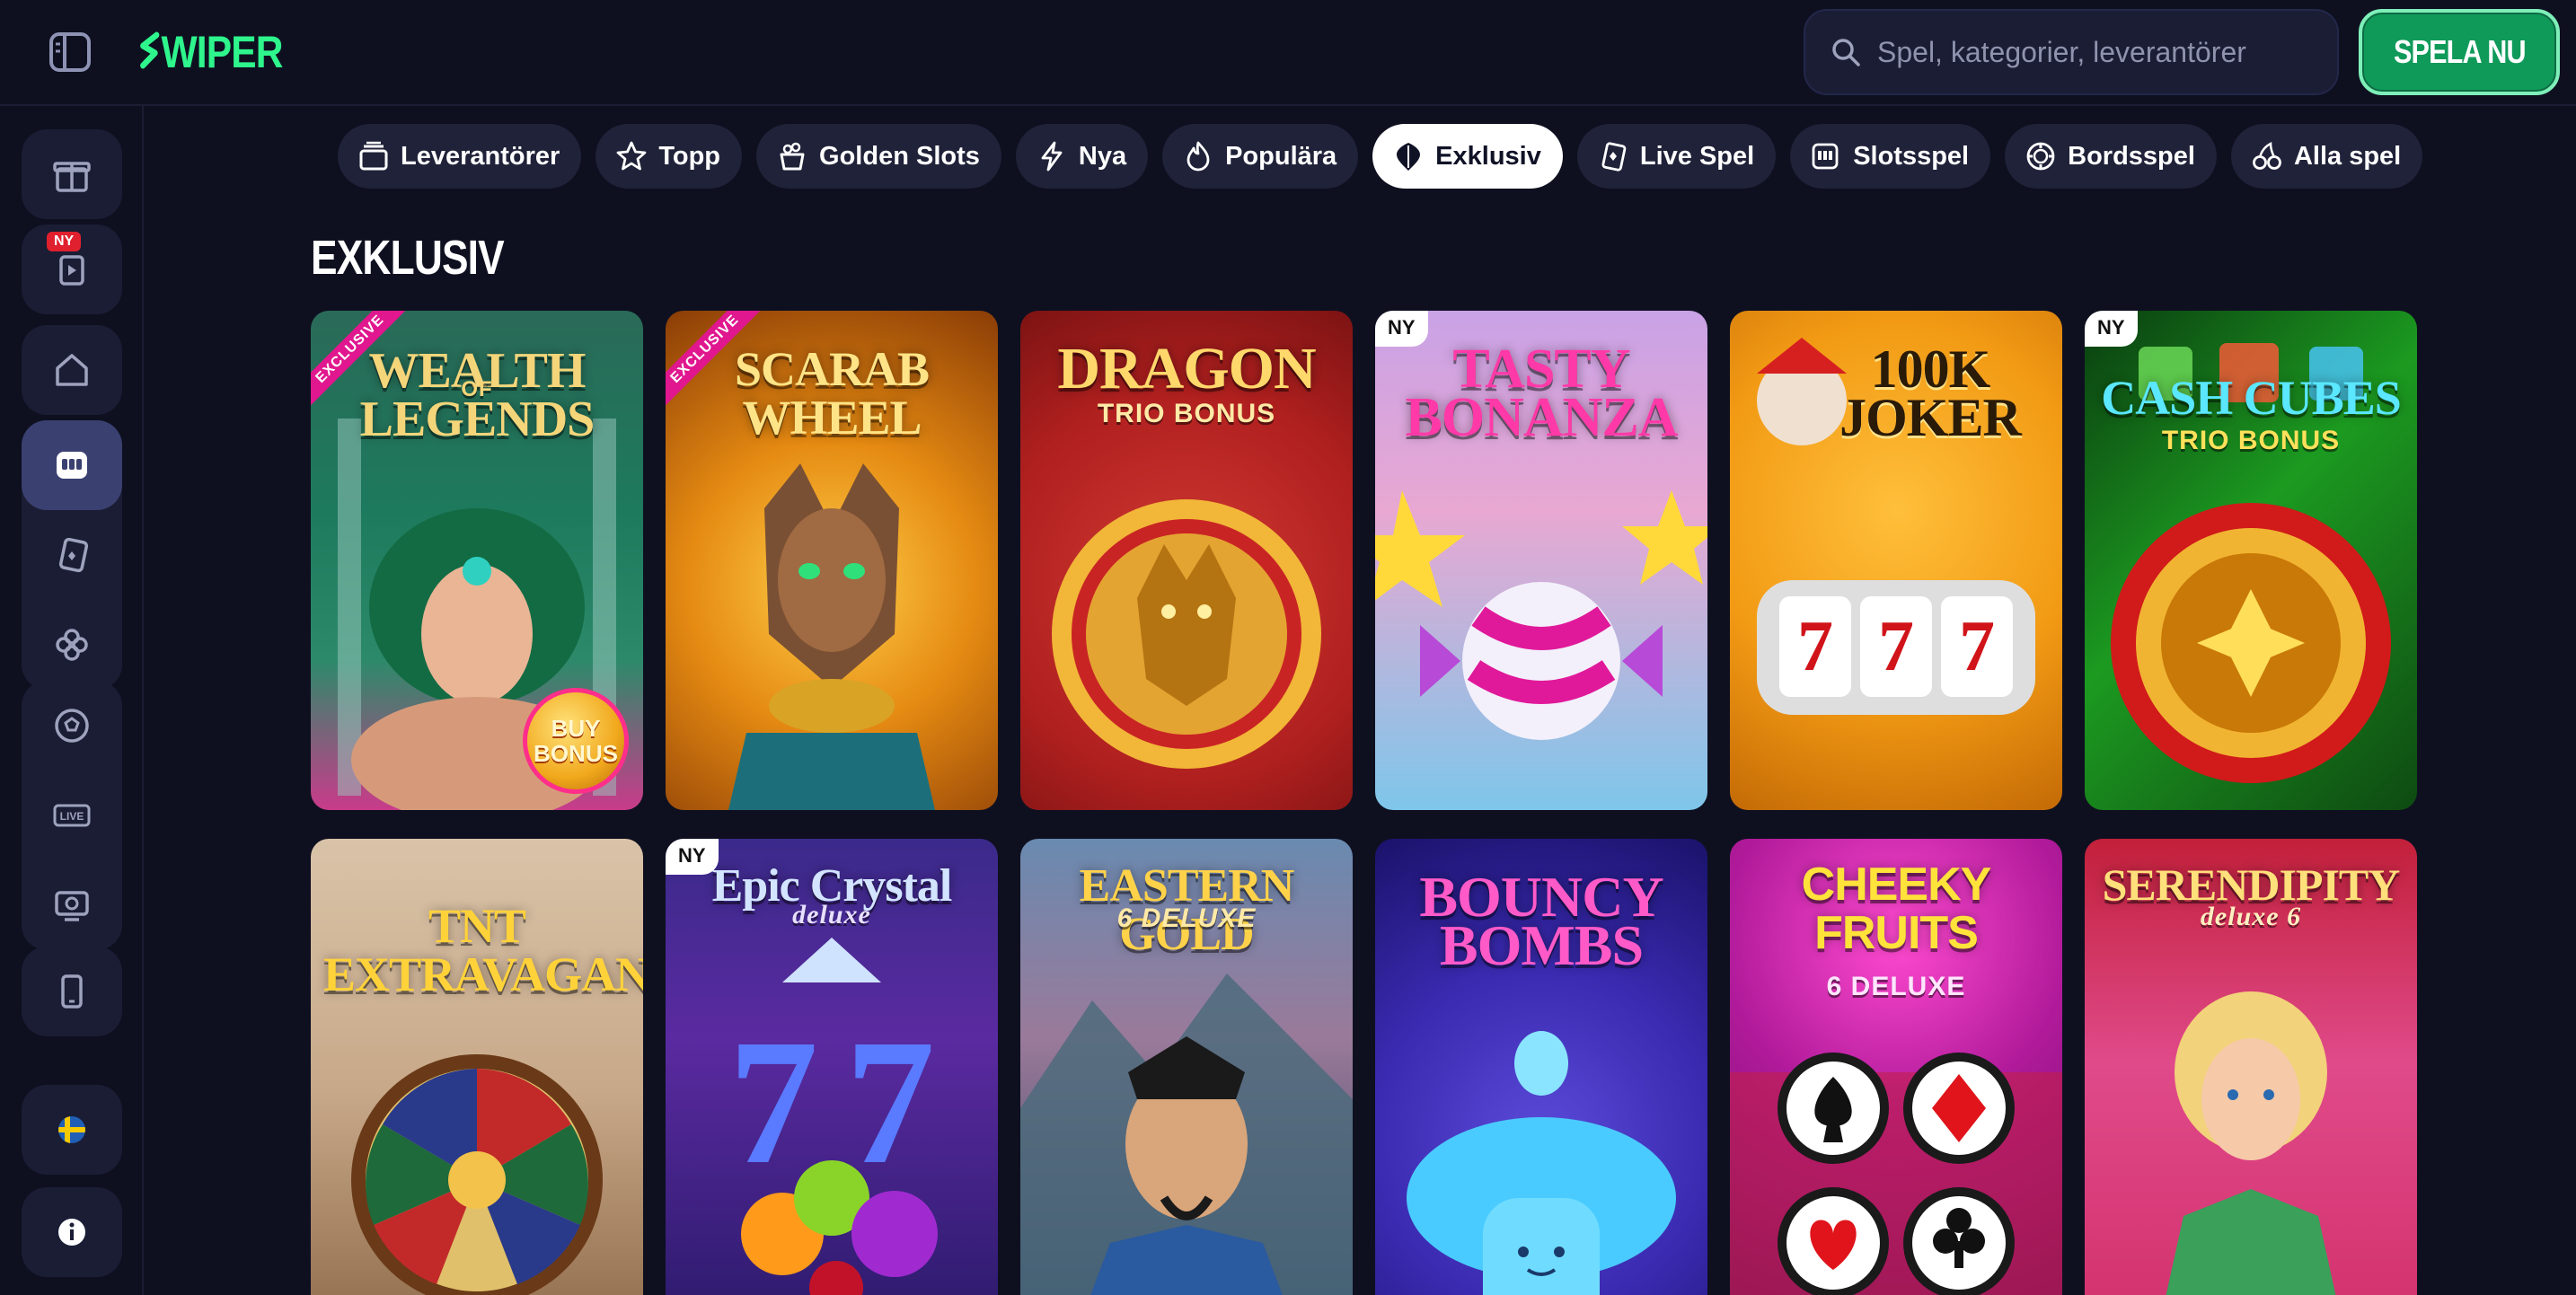 The image size is (2576, 1295). Describe the element at coordinates (1825, 156) in the screenshot. I see `slot-icon` at that location.